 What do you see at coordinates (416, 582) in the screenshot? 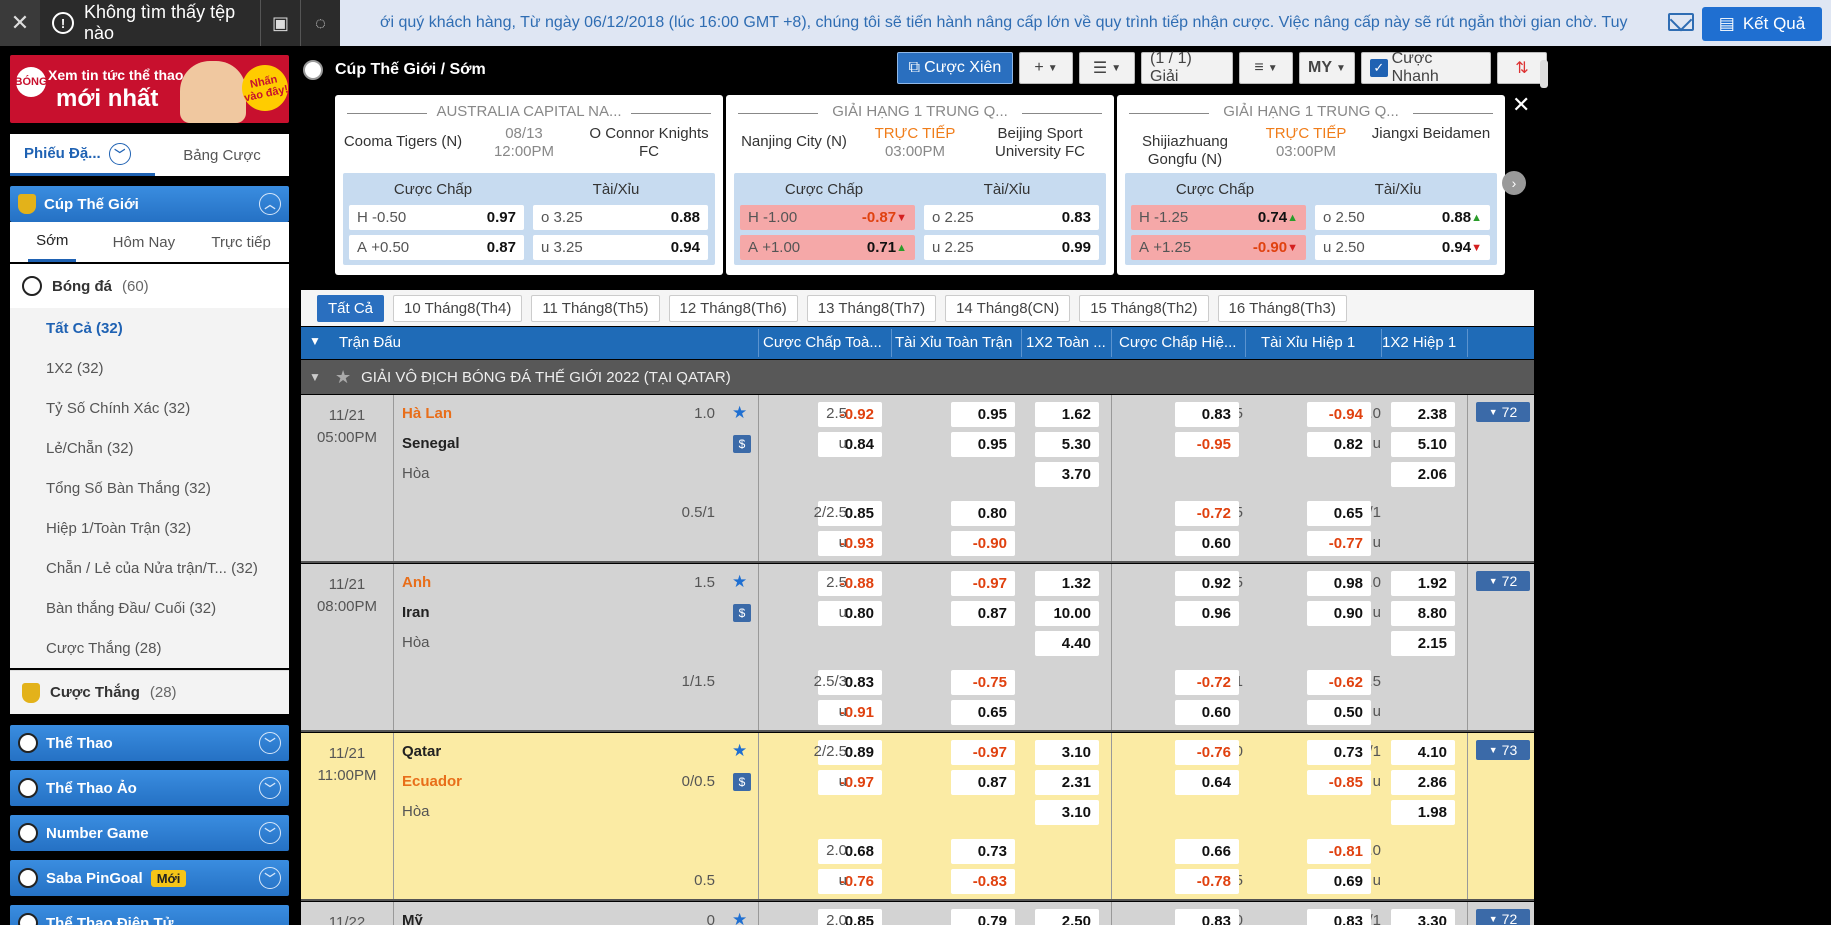
I see `home-team: Anh` at bounding box center [416, 582].